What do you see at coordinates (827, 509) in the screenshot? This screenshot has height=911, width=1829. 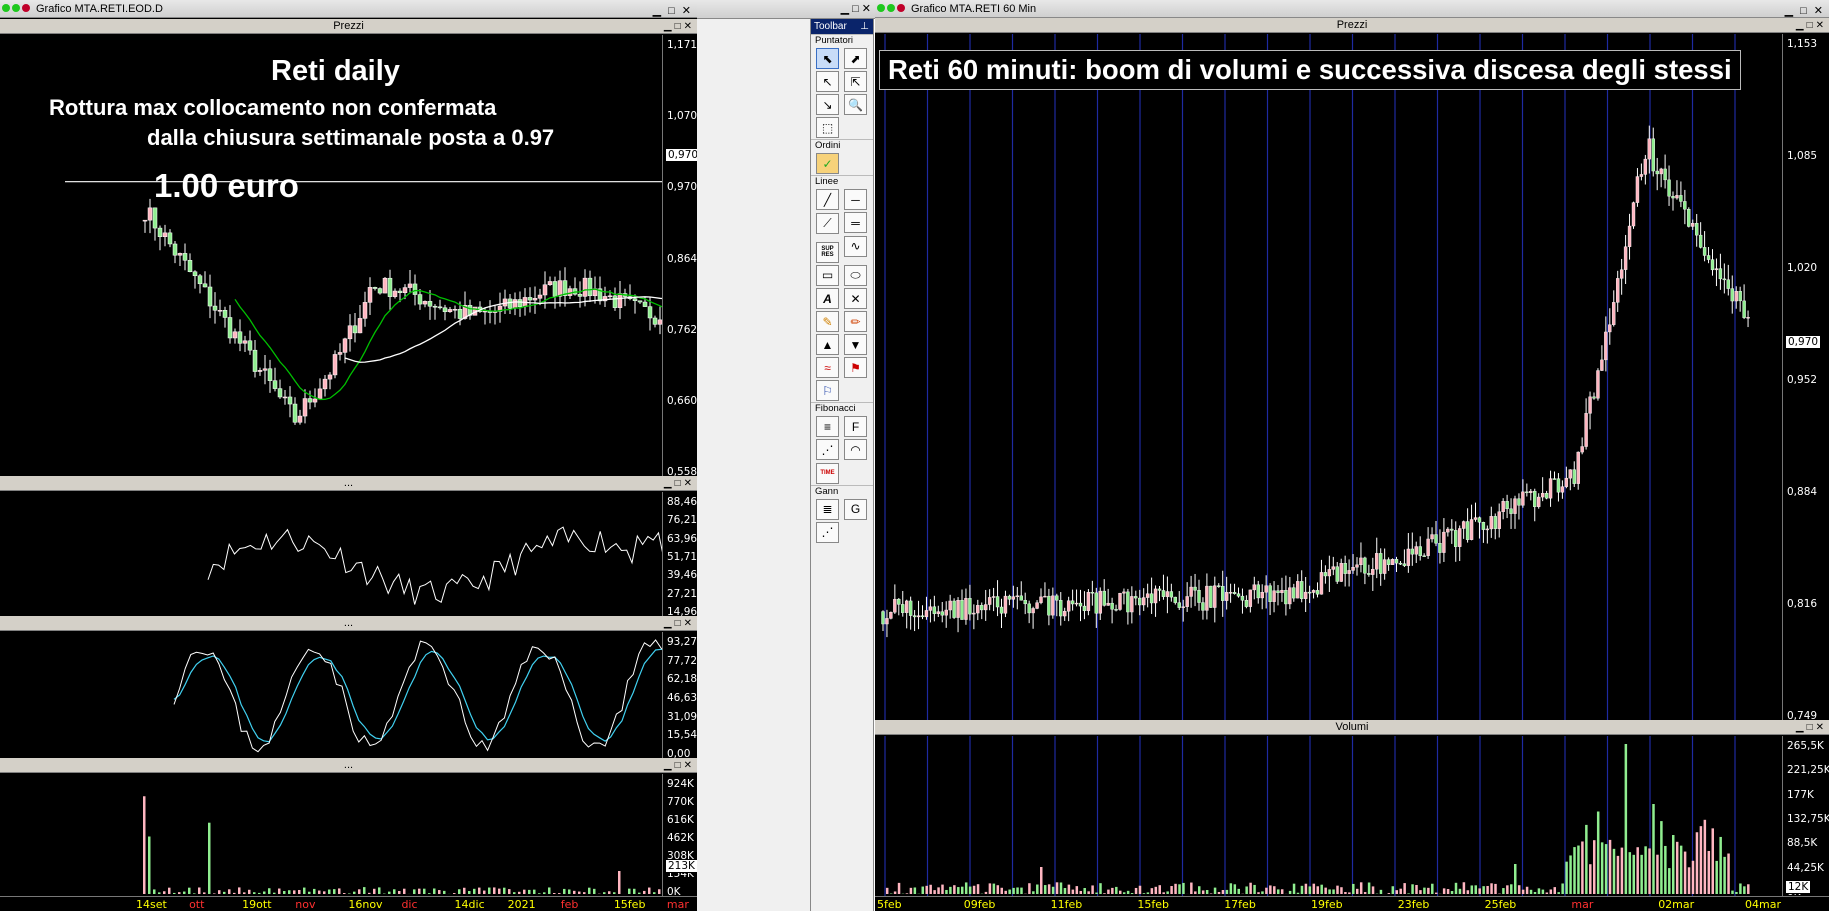 I see `gann-grid-tool-icon: ≣` at bounding box center [827, 509].